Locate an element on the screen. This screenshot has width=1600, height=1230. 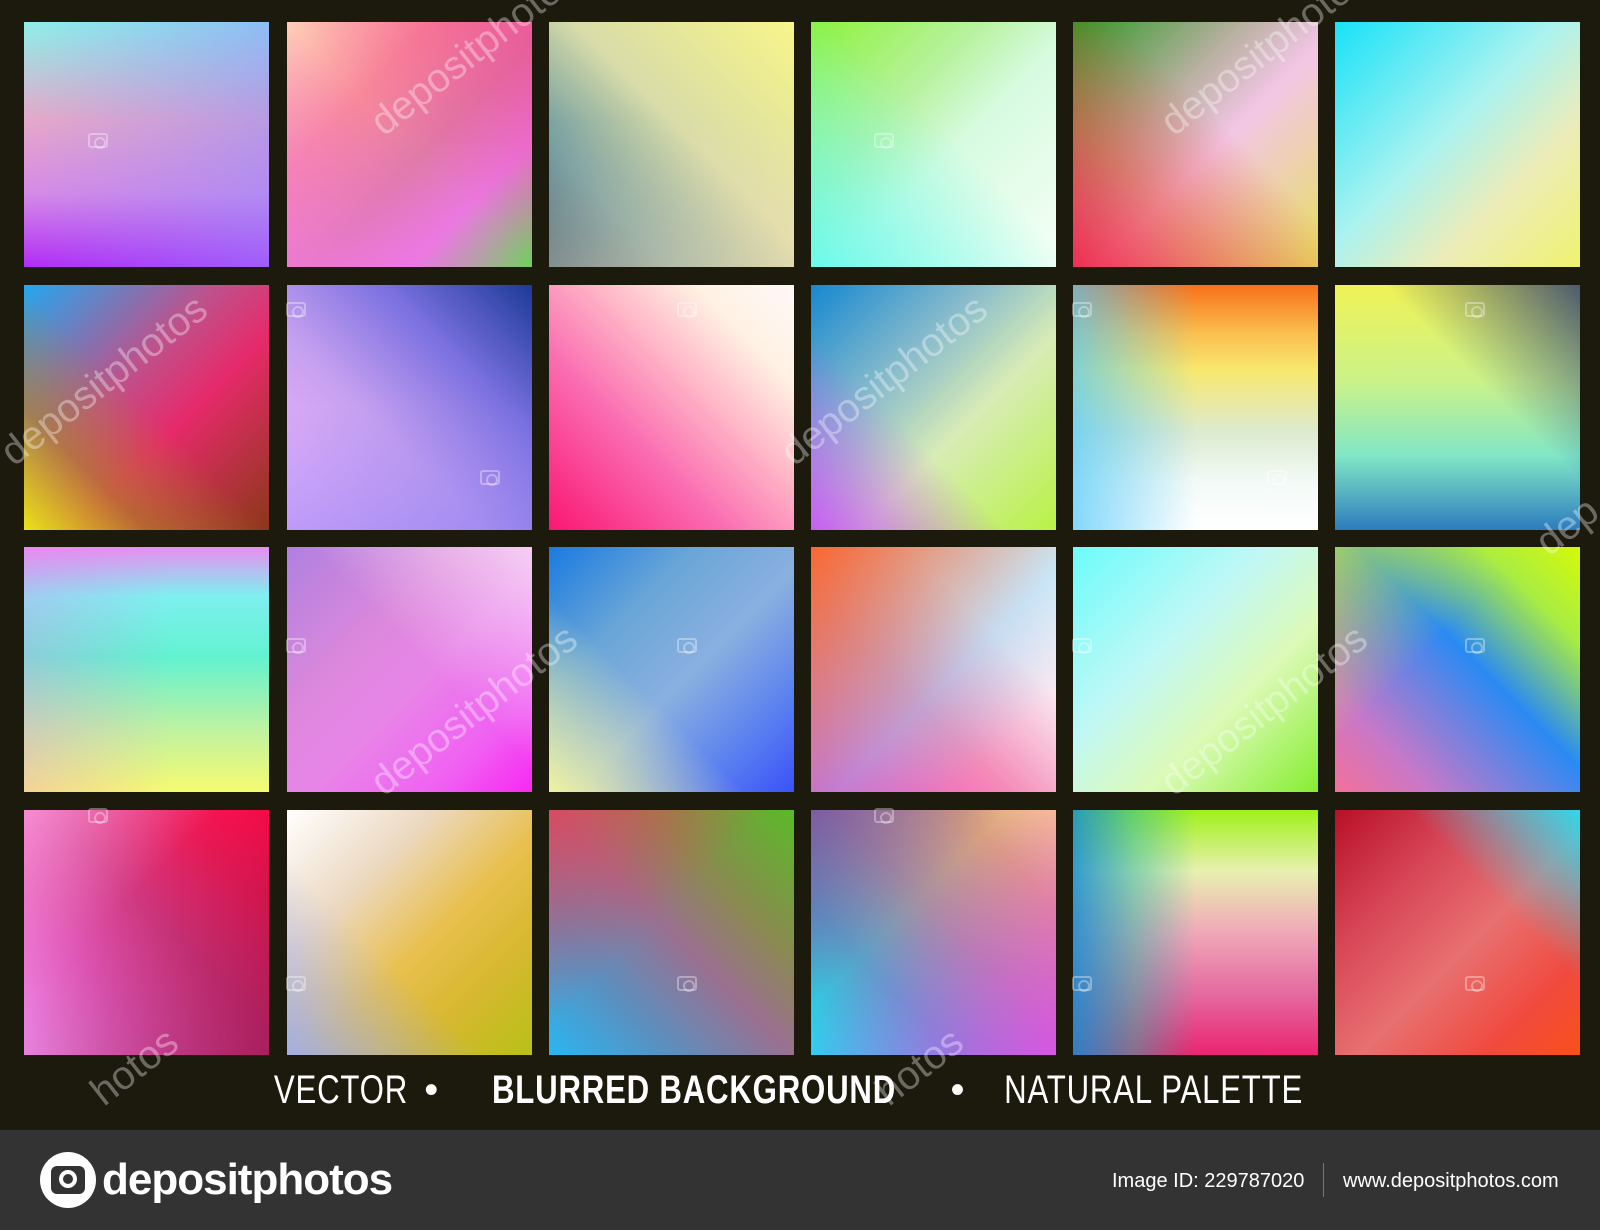
brand-logo-text: depositphotos is located at coordinates (247, 1180).